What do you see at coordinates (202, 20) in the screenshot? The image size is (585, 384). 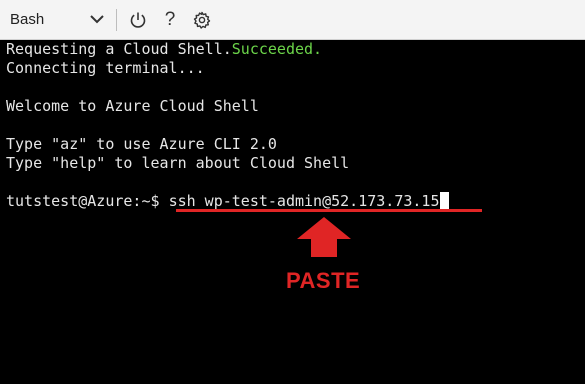 I see `settings-gear-icon` at bounding box center [202, 20].